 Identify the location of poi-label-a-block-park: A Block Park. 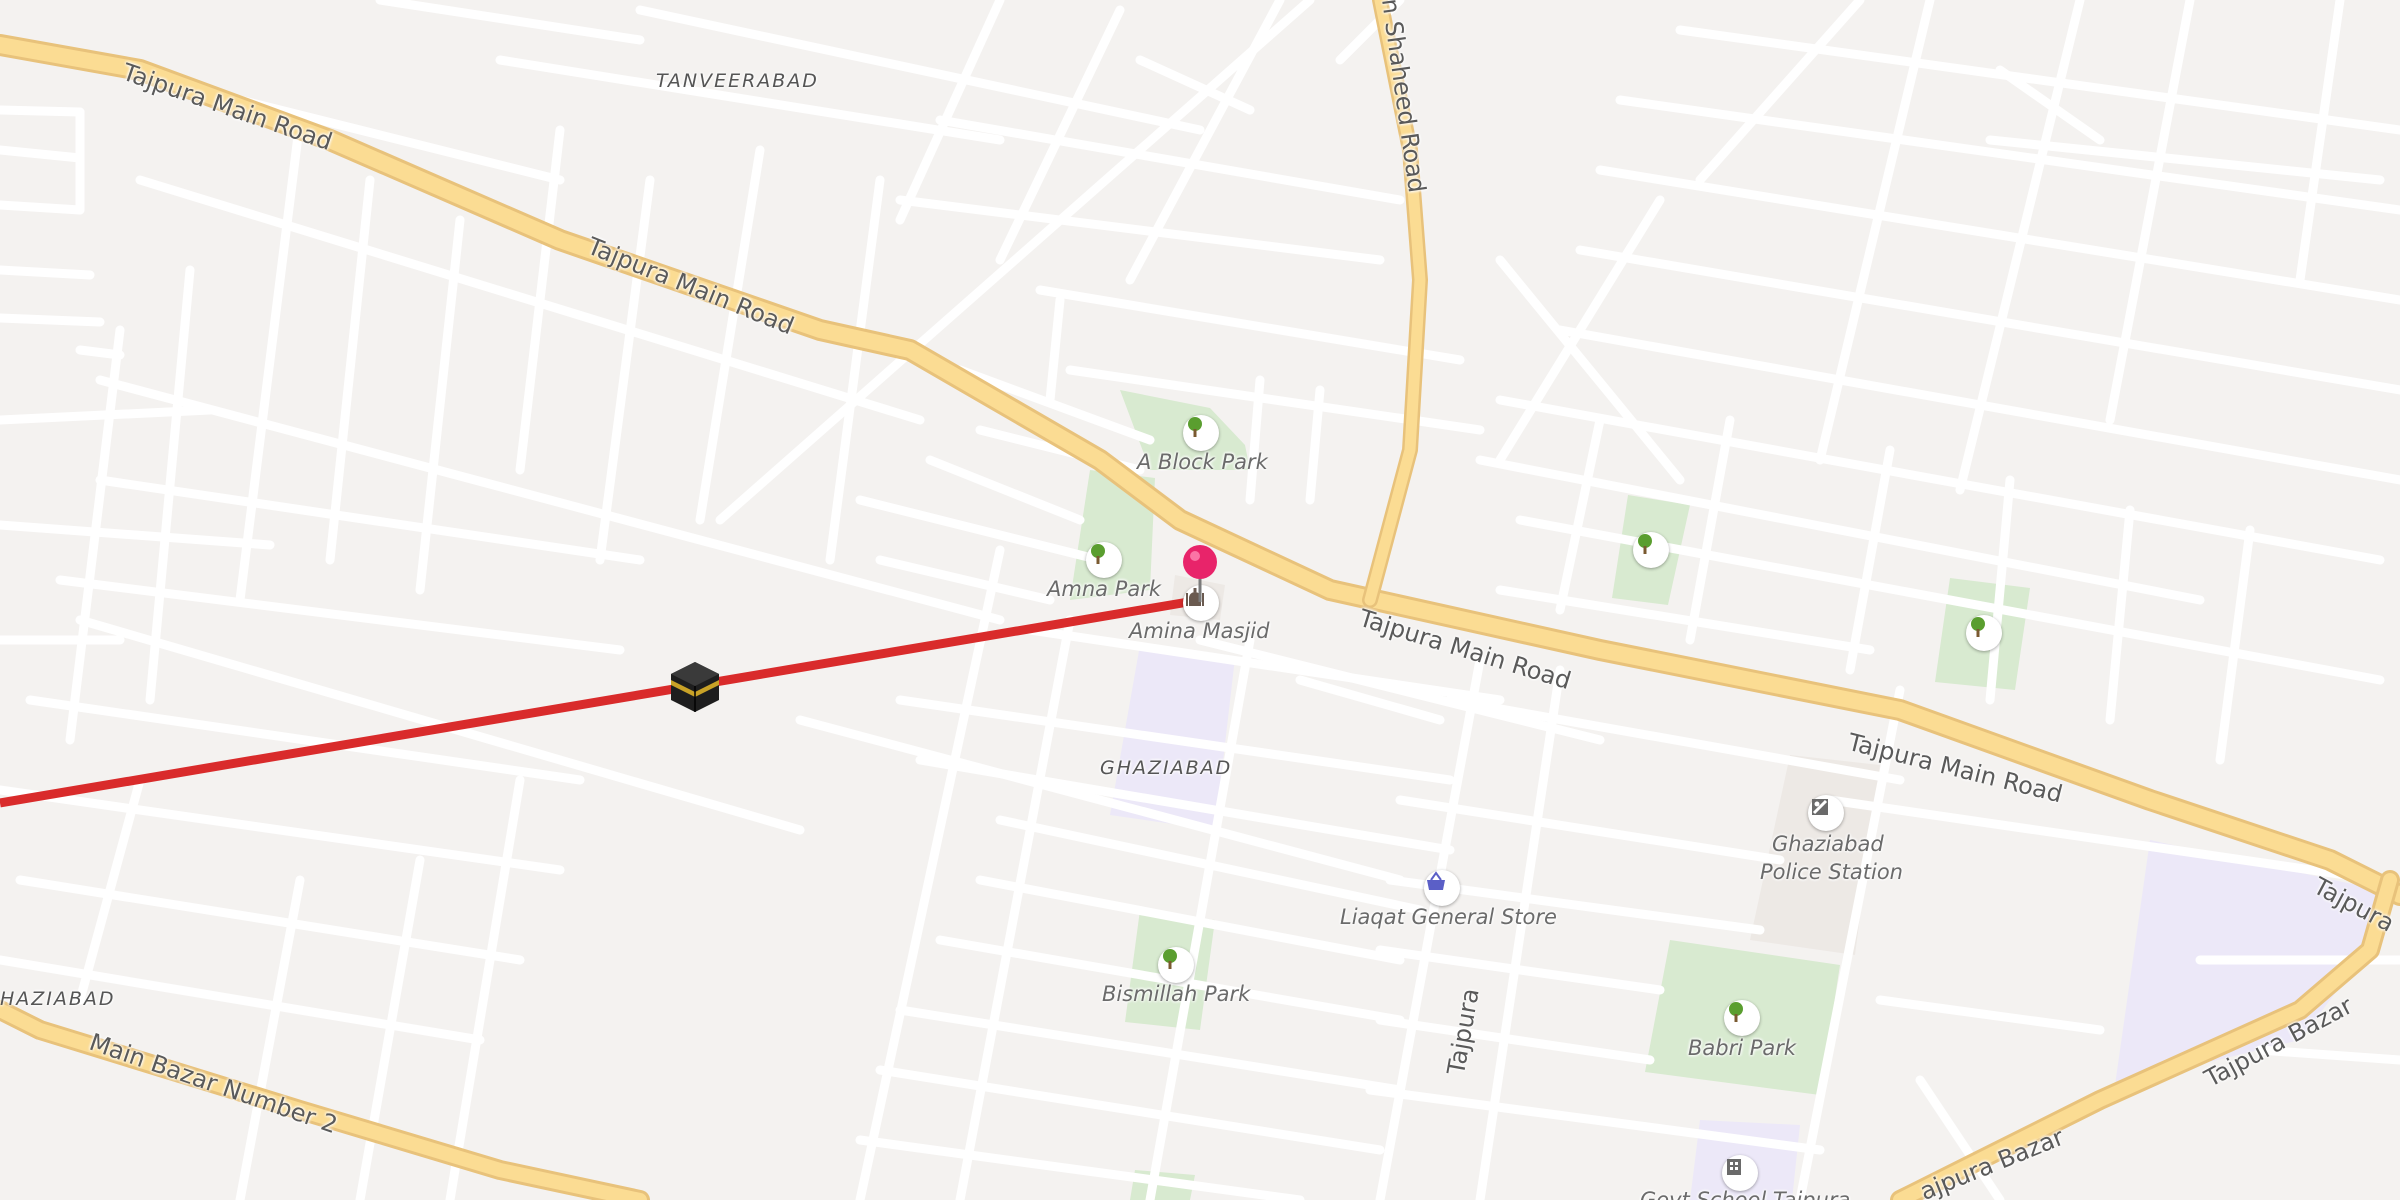
(1202, 462).